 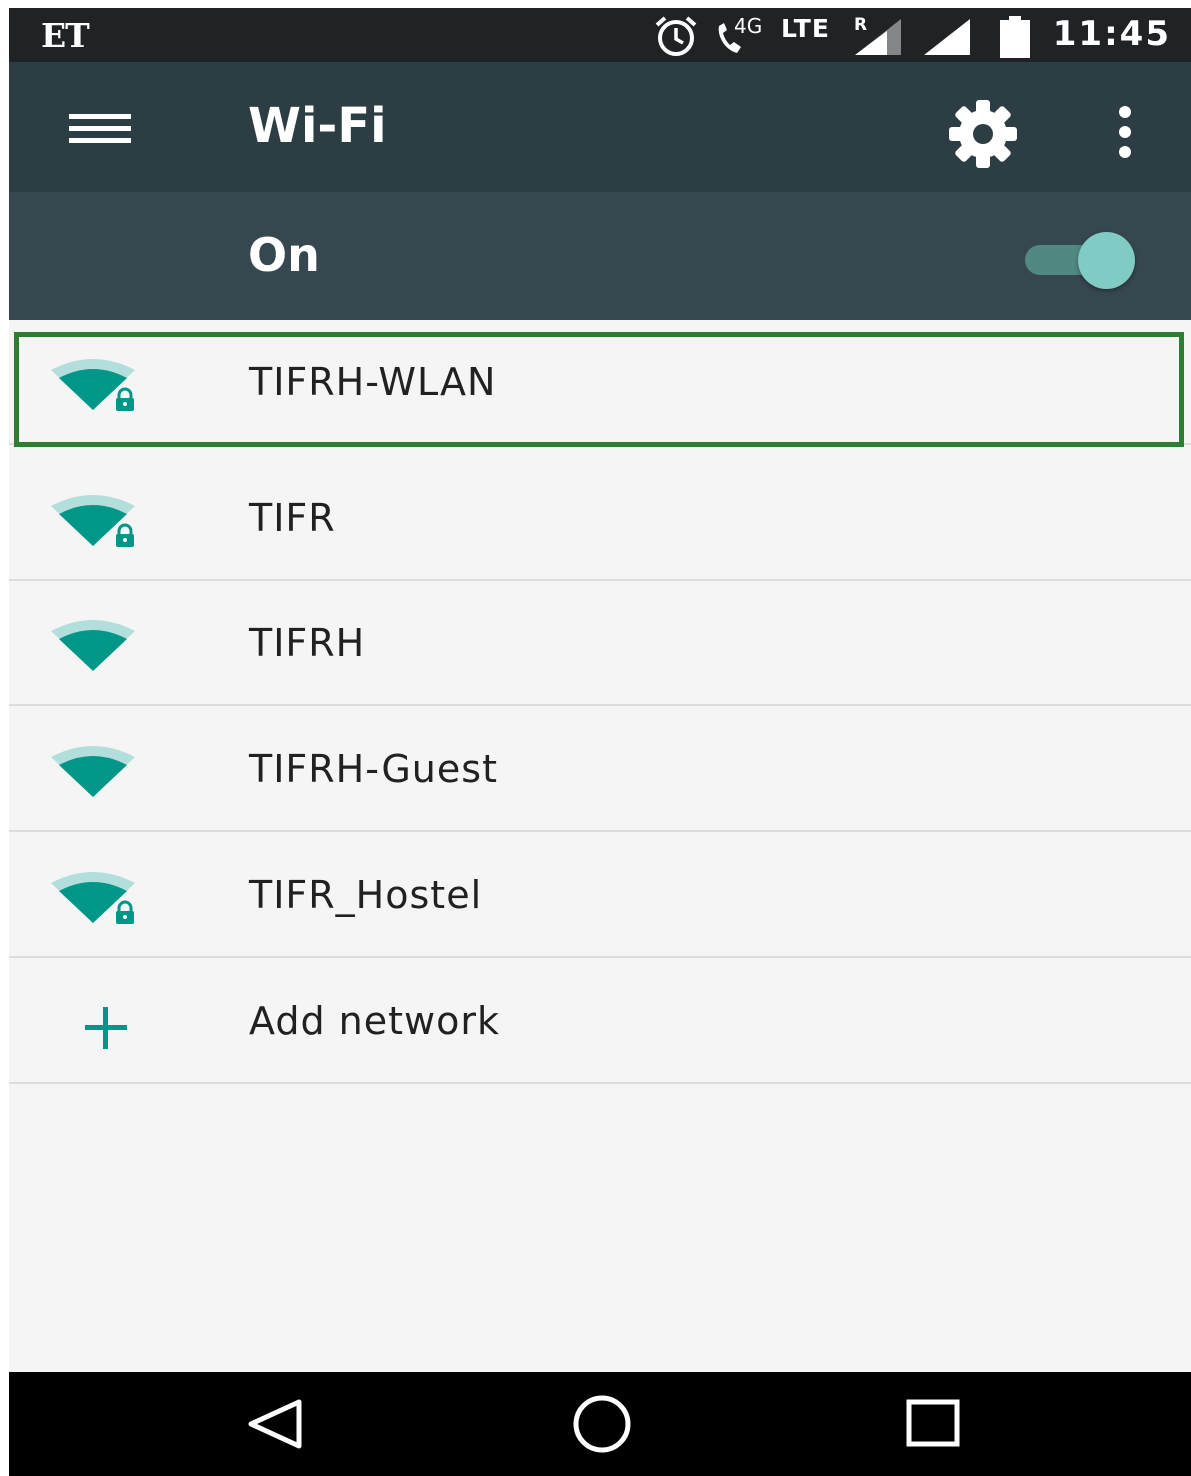 What do you see at coordinates (600, 895) in the screenshot?
I see `network-row-tifr-hostel: TIFR_Hostel` at bounding box center [600, 895].